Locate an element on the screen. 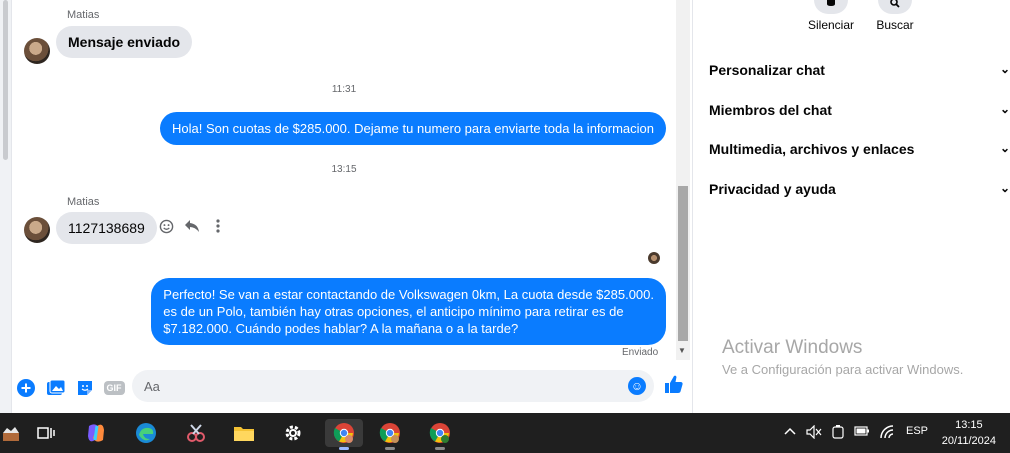 This screenshot has height=453, width=1010. message-actions is located at coordinates (192, 226).